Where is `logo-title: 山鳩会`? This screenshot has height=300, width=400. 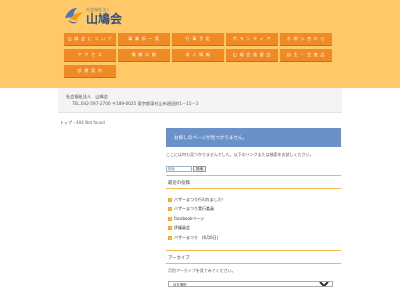
logo-title: 山鳩会 is located at coordinates (104, 19).